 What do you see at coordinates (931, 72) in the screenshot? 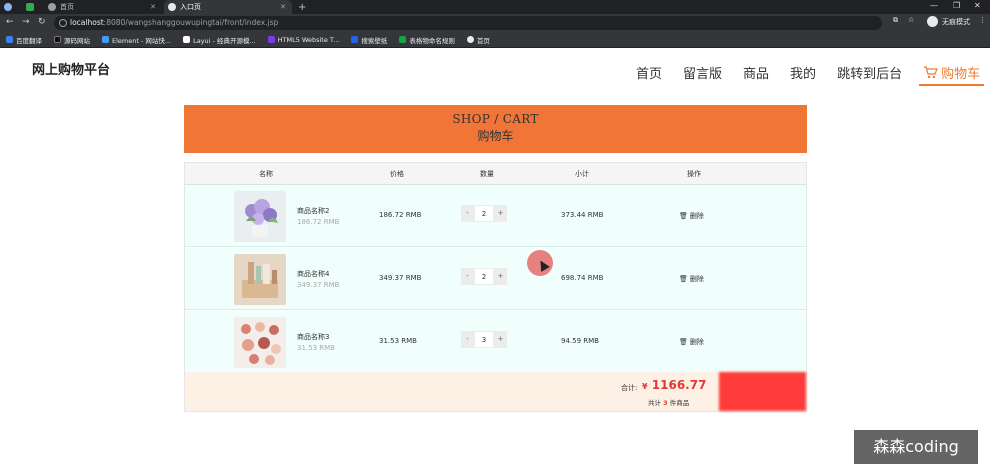
I see `cart-icon` at bounding box center [931, 72].